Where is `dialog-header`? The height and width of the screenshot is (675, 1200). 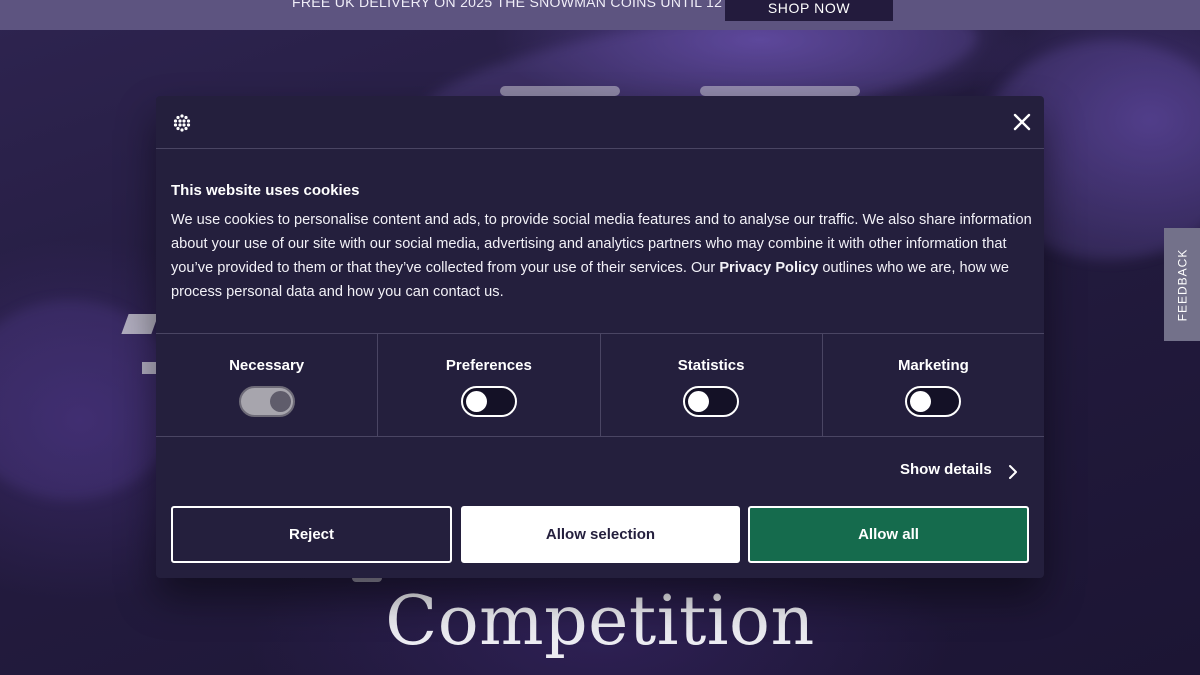 dialog-header is located at coordinates (600, 122).